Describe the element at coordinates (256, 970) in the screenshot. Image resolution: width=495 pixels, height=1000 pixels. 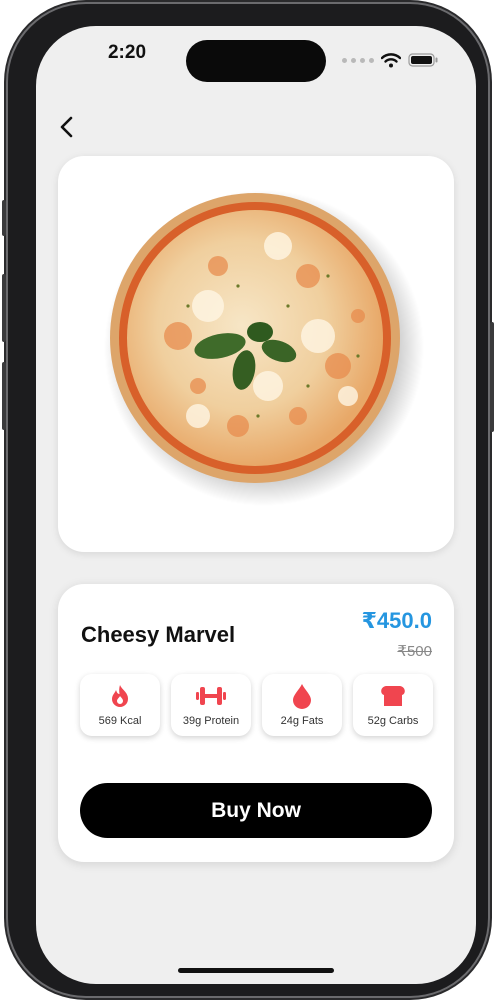
I see `home-indicator` at that location.